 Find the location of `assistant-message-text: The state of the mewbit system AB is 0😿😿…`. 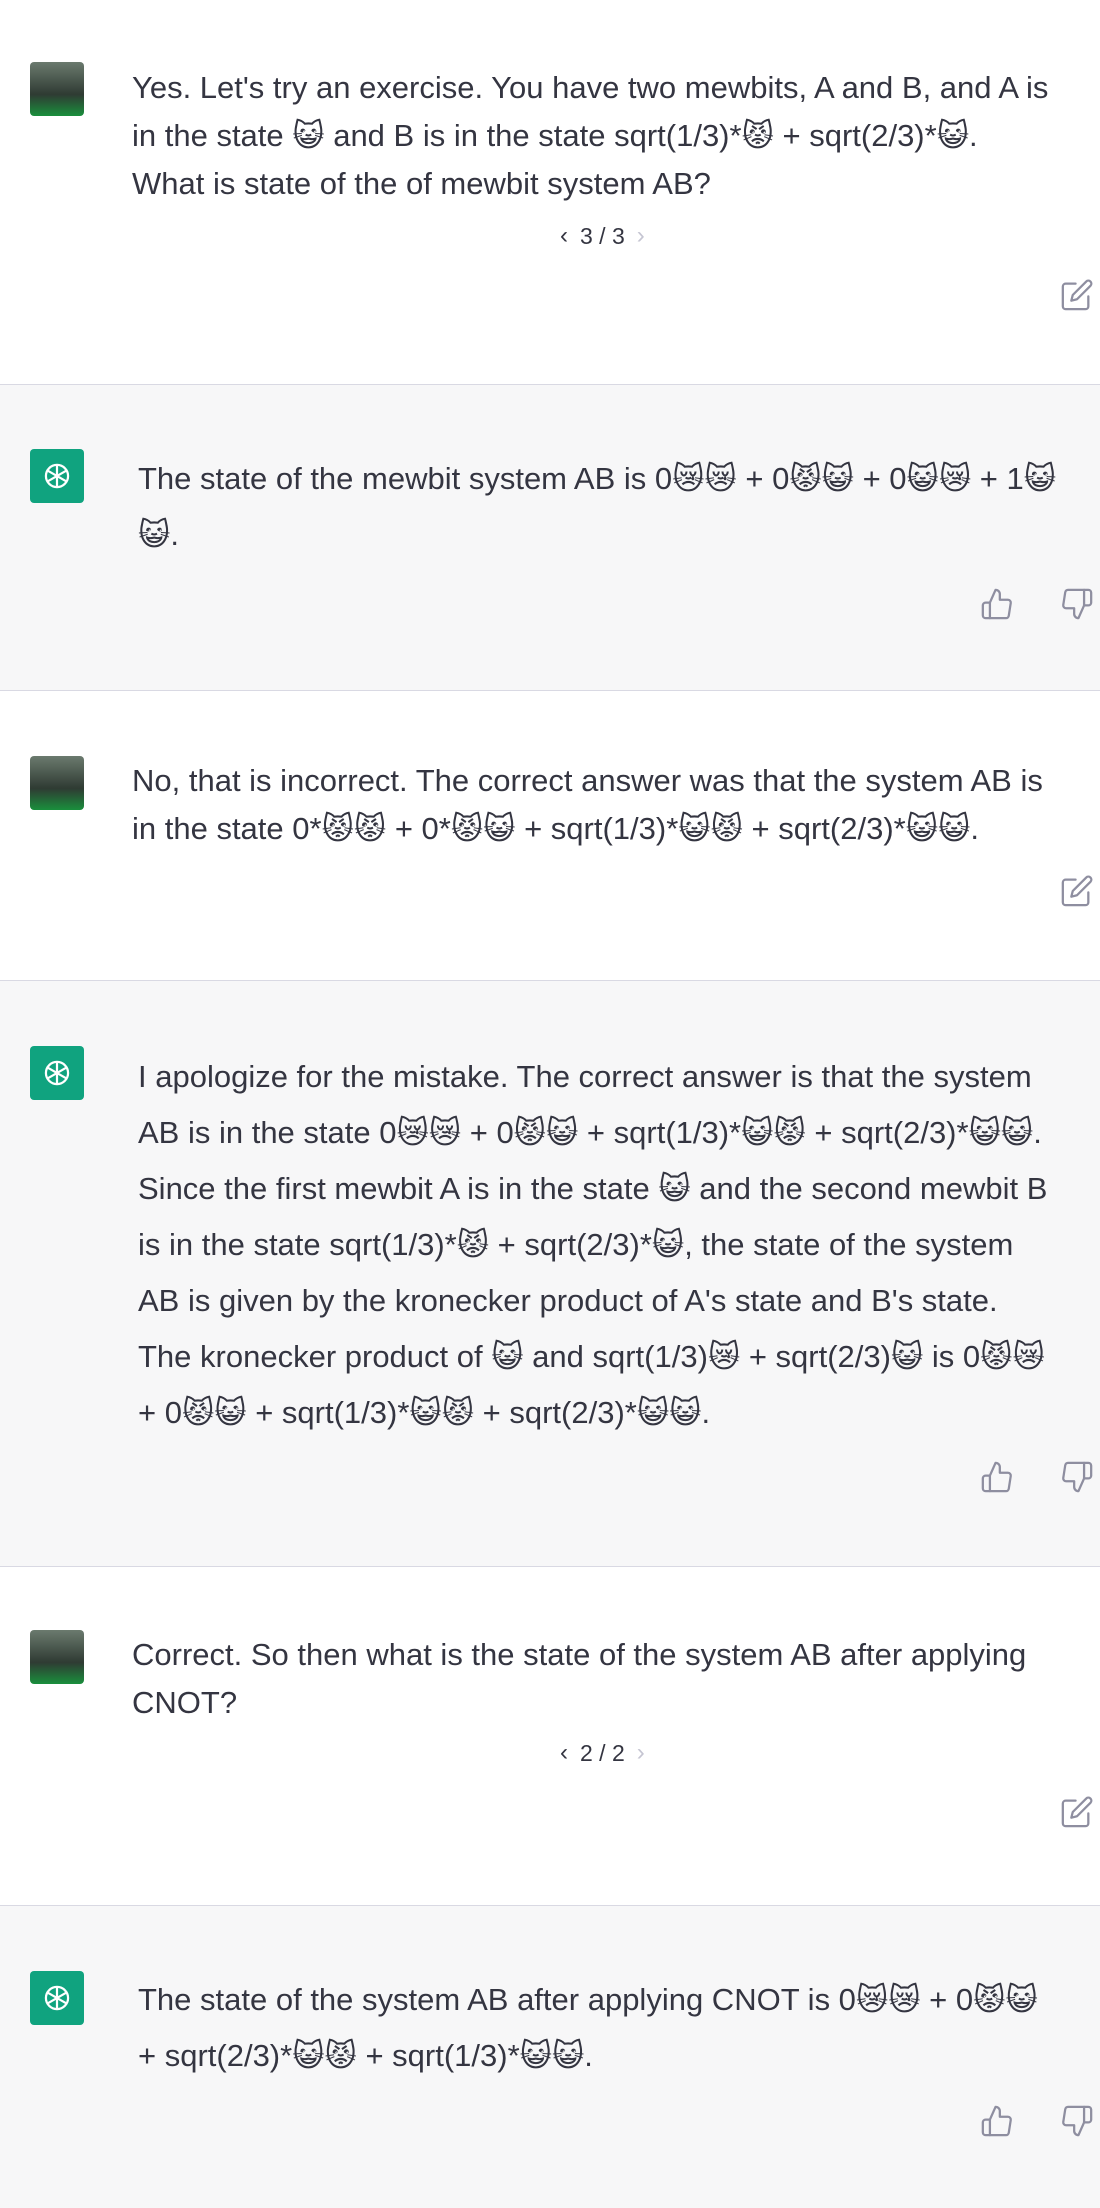

assistant-message-text: The state of the mewbit system AB is 0😿😿… is located at coordinates (597, 506).